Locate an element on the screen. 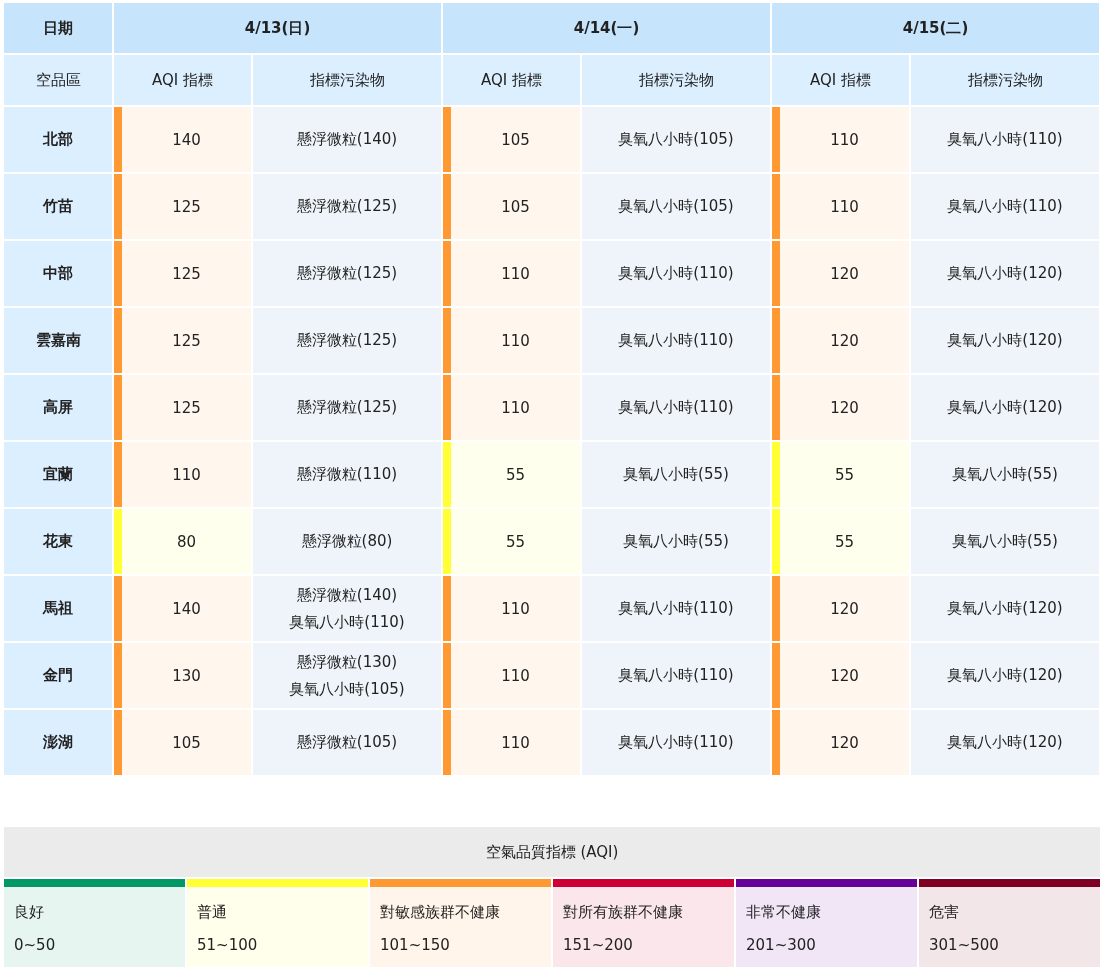 Image resolution: width=1105 pixels, height=973 pixels. level-range: 101~150 is located at coordinates (415, 945).